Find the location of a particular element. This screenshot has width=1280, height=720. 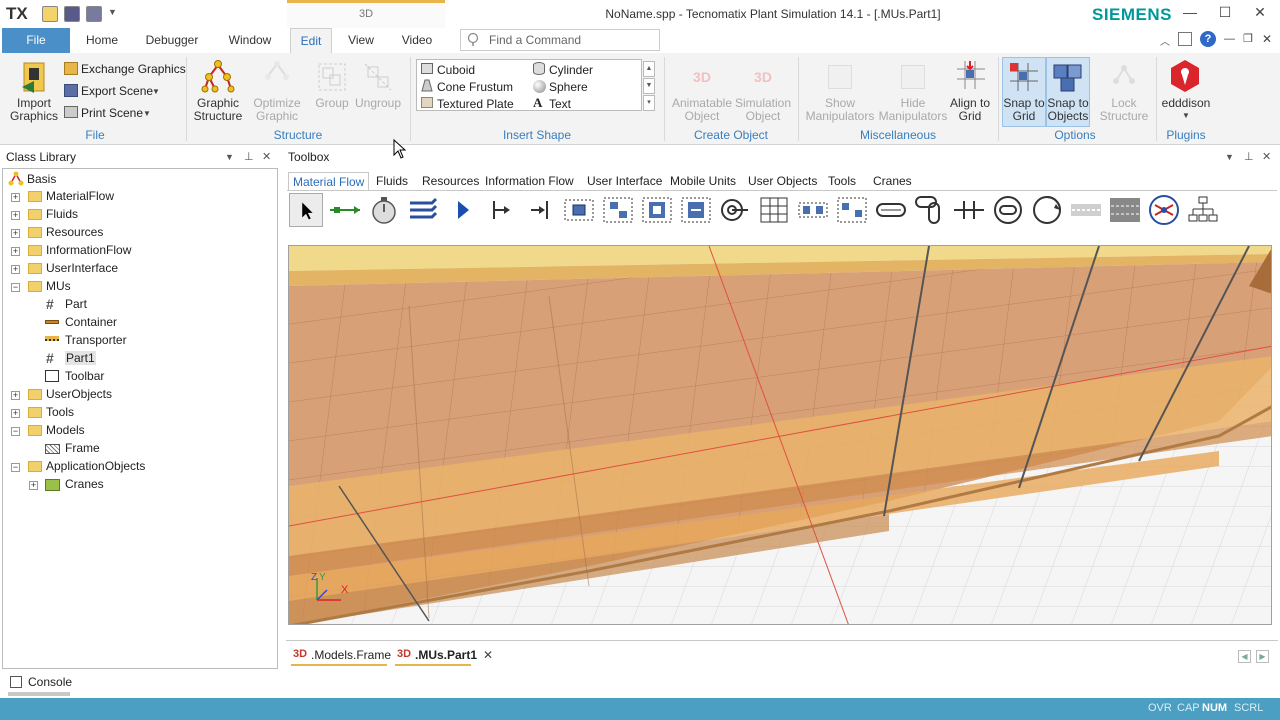

print-scene-dropdown-icon: ▼ is located at coordinates (147, 113).